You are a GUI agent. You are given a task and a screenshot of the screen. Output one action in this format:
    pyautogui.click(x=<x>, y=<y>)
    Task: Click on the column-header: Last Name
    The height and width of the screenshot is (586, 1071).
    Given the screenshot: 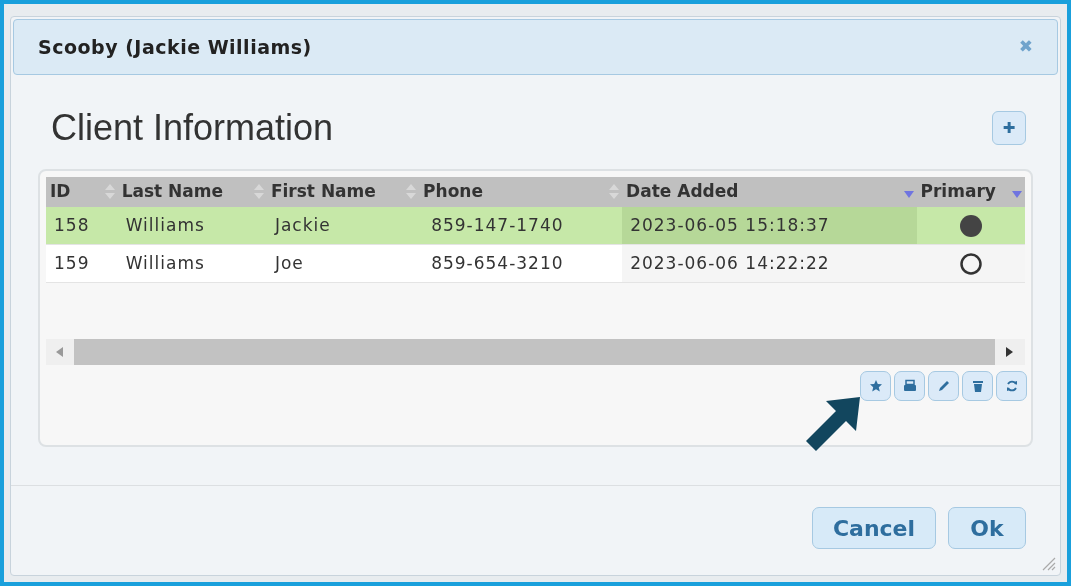 What is the action you would take?
    pyautogui.click(x=172, y=192)
    